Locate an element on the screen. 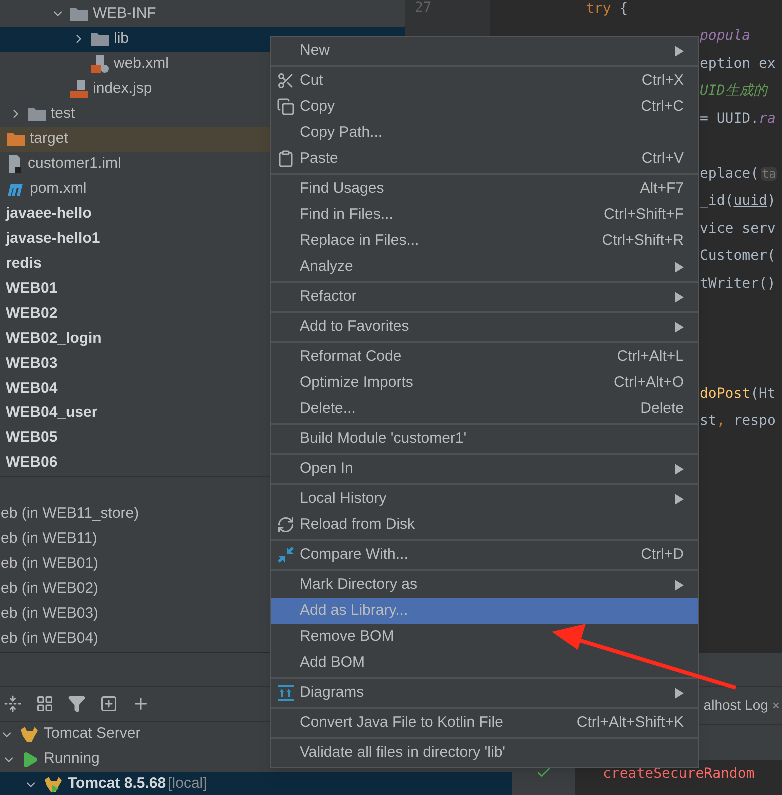 This screenshot has height=795, width=782. tree-label: target is located at coordinates (49, 138).